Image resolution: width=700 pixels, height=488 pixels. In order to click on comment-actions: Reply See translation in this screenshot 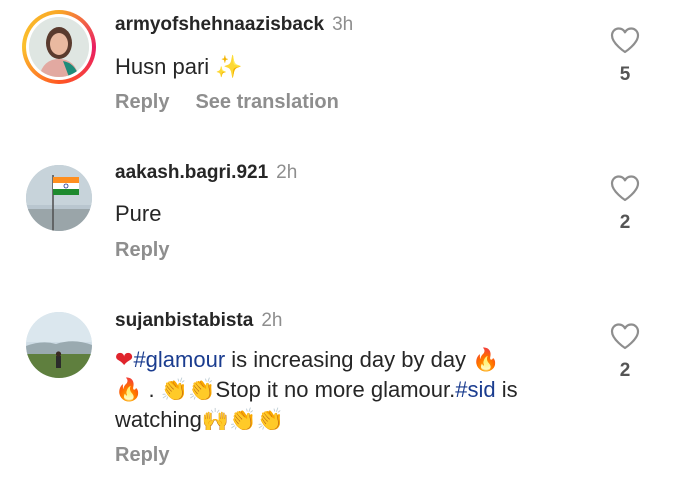, I will do `click(240, 102)`.